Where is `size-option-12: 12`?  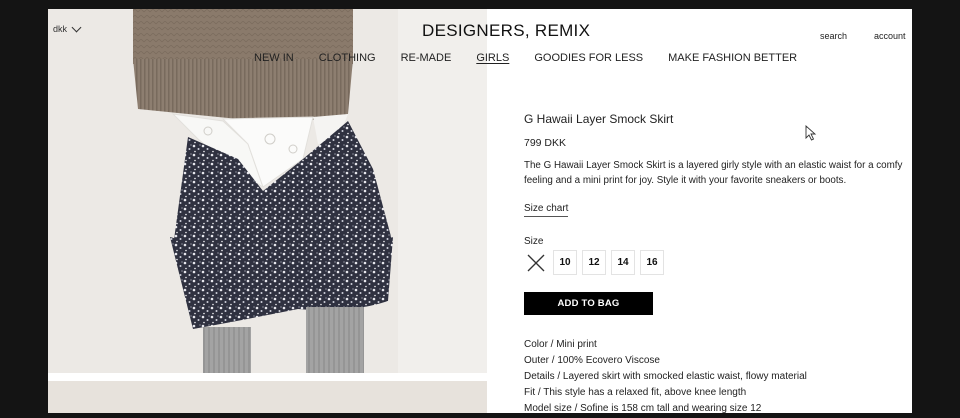 size-option-12: 12 is located at coordinates (594, 262).